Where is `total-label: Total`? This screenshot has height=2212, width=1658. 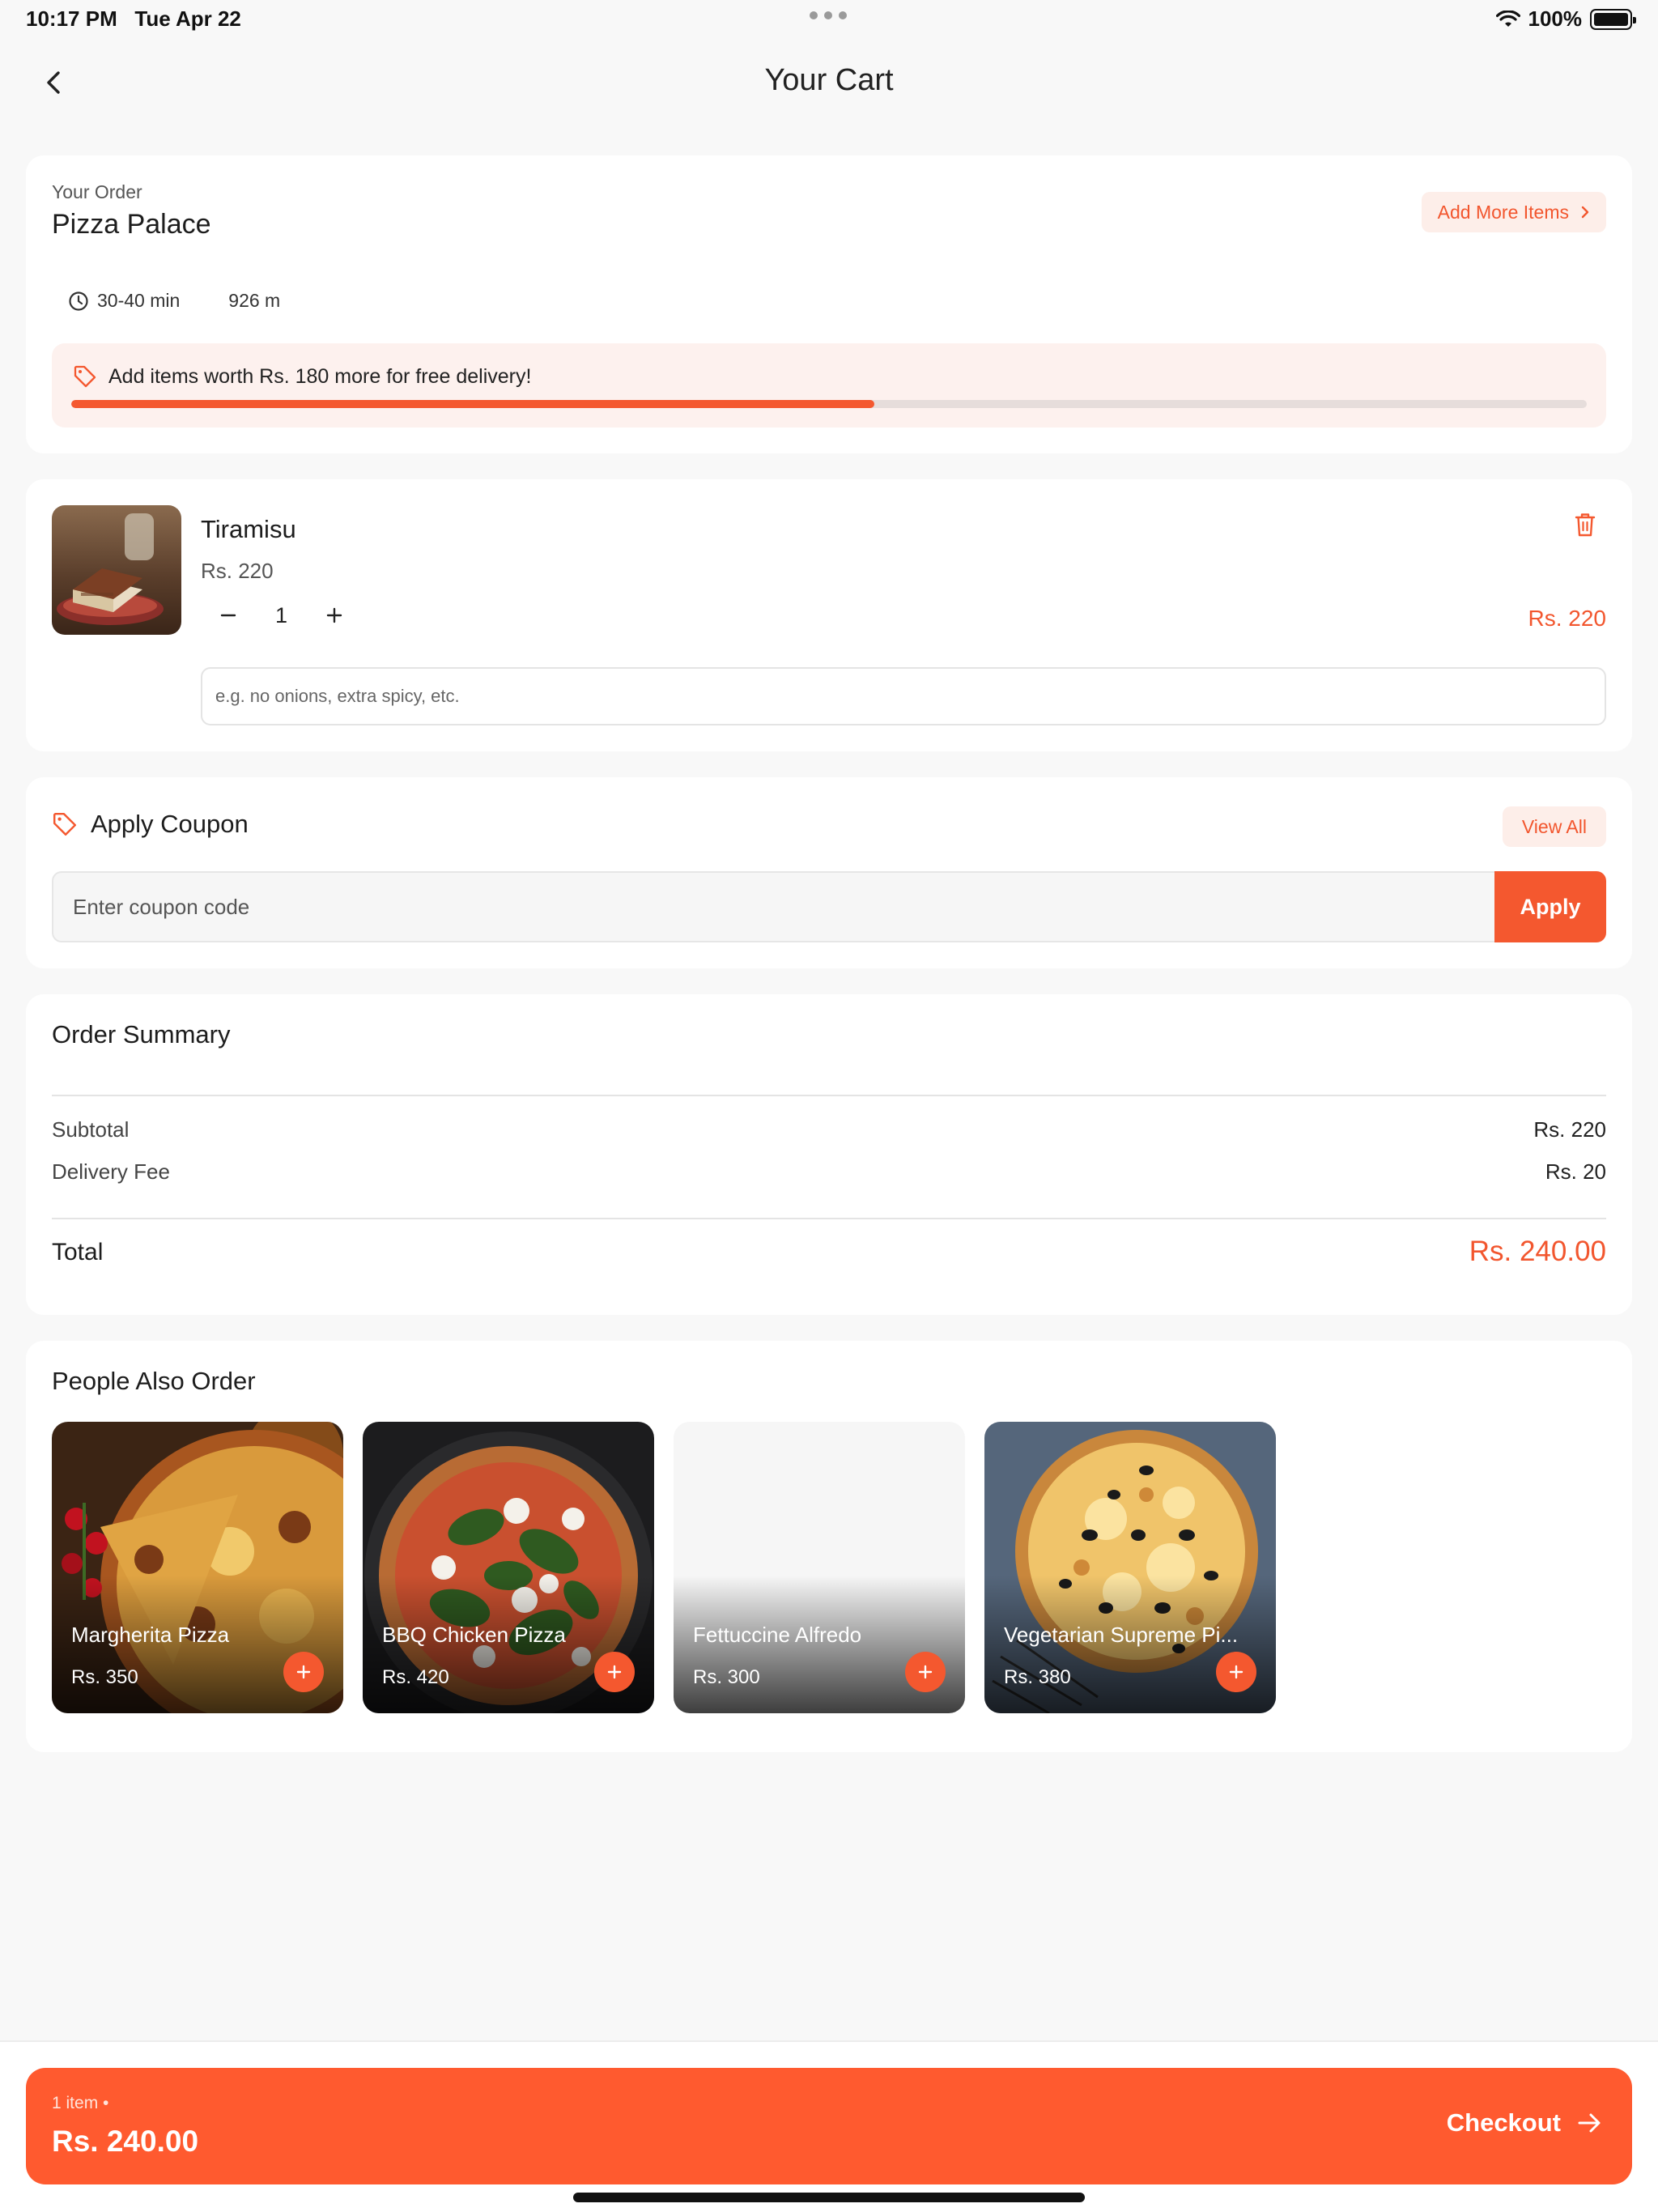 total-label: Total is located at coordinates (78, 1253).